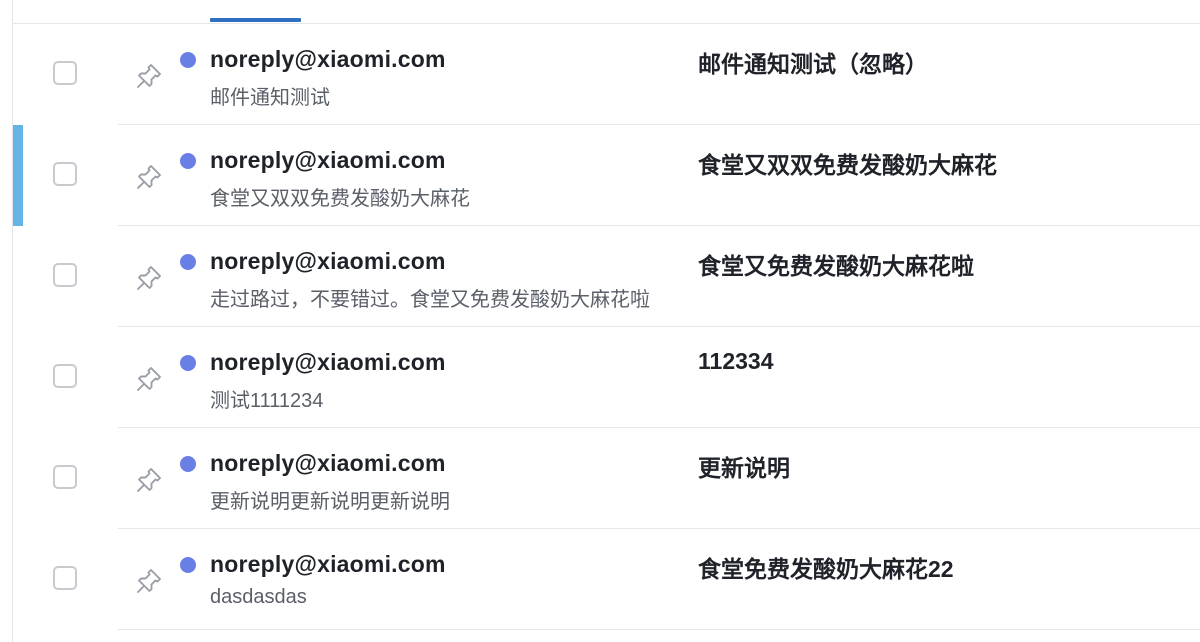  What do you see at coordinates (267, 401) in the screenshot?
I see `mail-preview: 测试1111234` at bounding box center [267, 401].